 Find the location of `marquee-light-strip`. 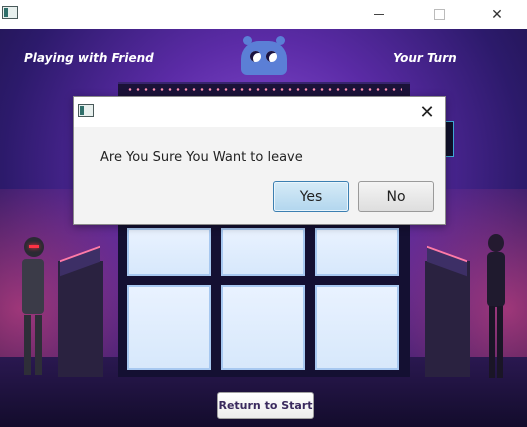

marquee-light-strip is located at coordinates (264, 89).